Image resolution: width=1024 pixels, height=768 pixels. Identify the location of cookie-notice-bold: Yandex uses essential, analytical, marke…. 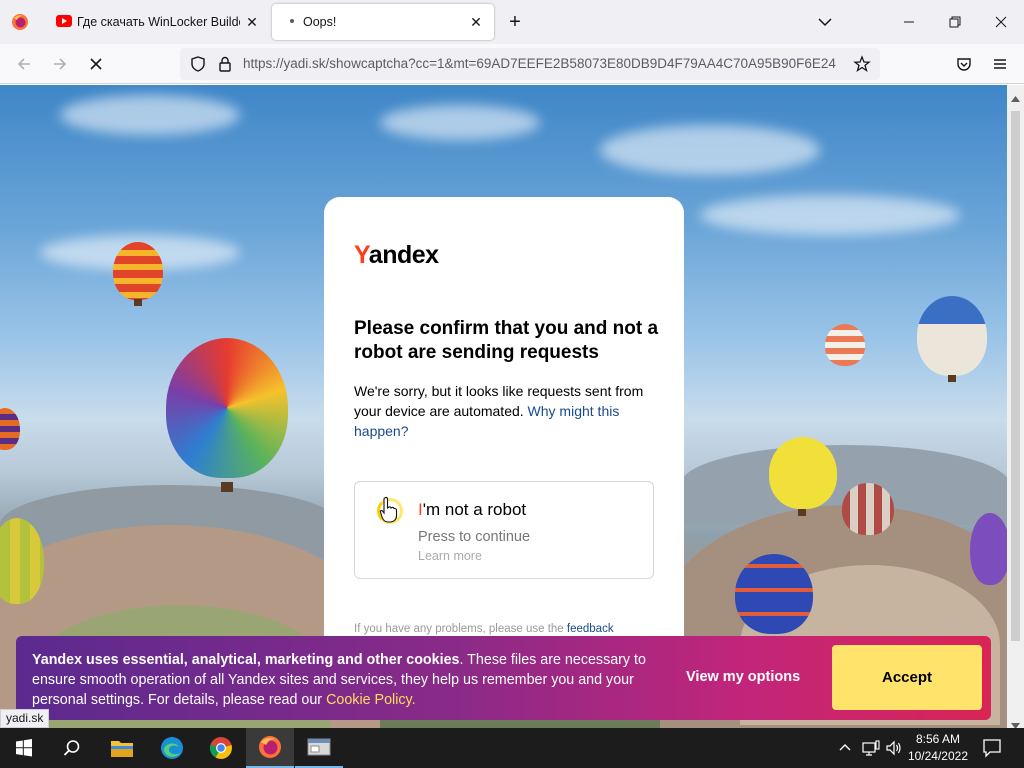
(246, 660).